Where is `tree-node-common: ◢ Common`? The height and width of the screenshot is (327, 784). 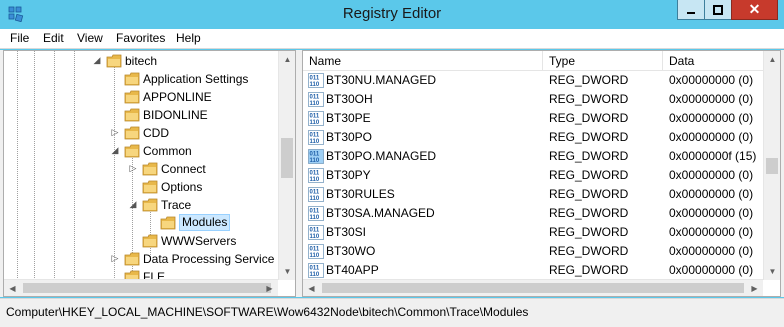 tree-node-common: ◢ Common is located at coordinates (141, 151).